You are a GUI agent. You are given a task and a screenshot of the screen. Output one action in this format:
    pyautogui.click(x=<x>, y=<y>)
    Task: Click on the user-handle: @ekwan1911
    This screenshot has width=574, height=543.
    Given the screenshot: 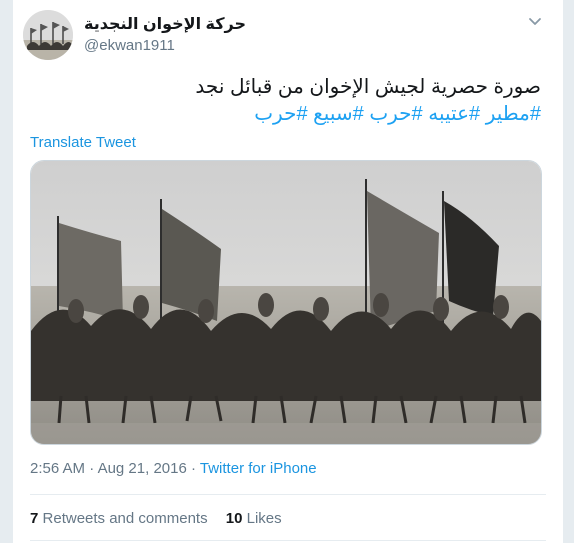 What is the action you would take?
    pyautogui.click(x=129, y=45)
    